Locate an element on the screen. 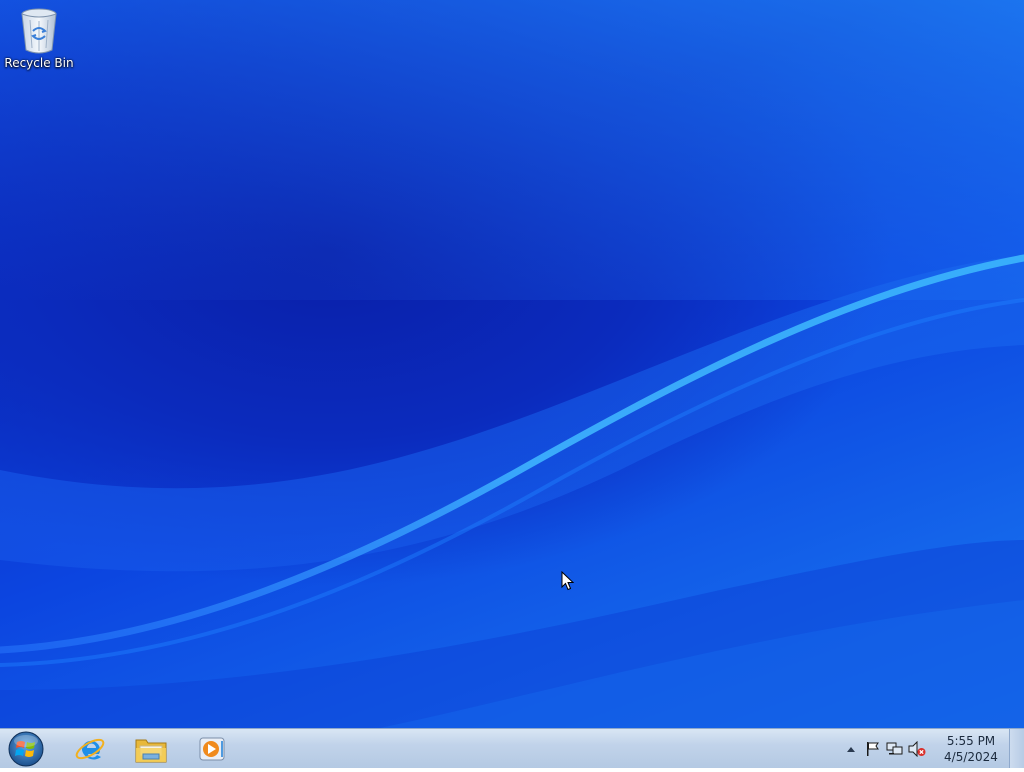  taskbar-windows-explorer is located at coordinates (151, 749).